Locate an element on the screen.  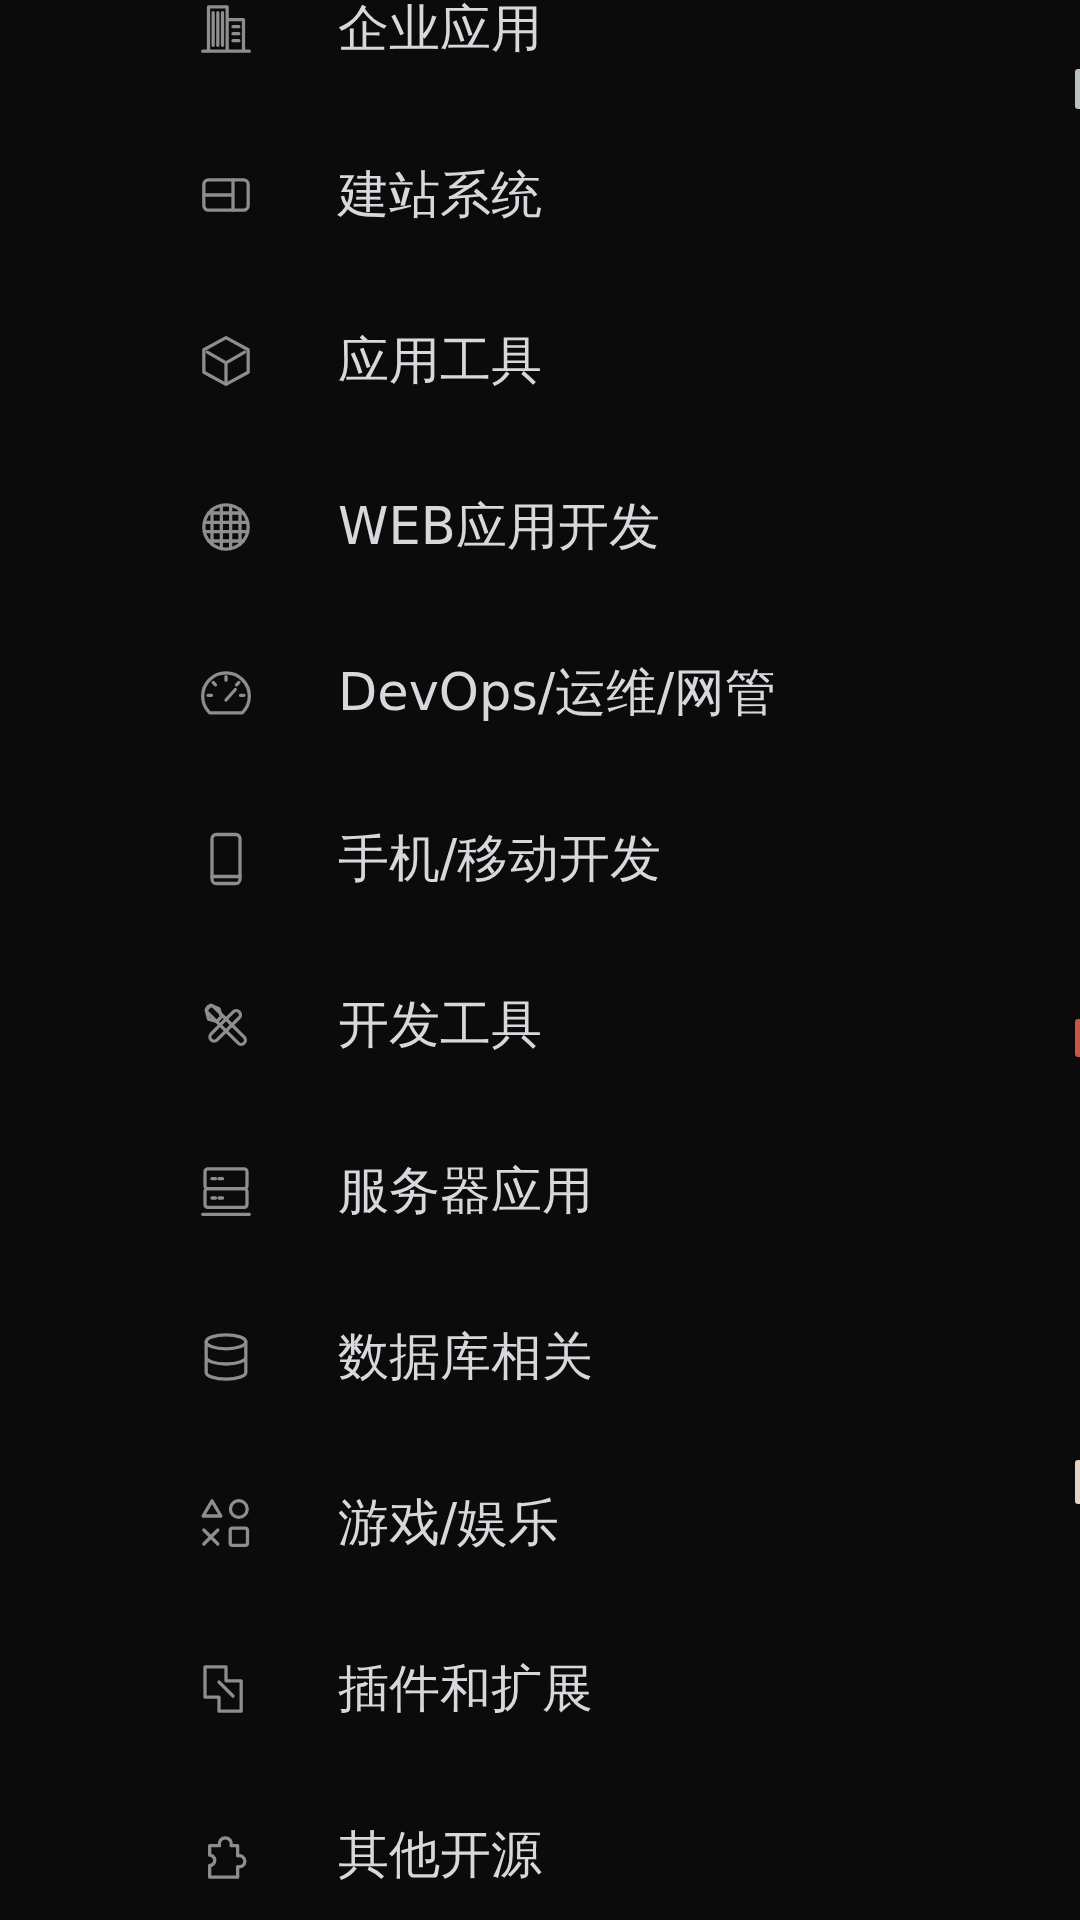
category-link: 建站系统 is located at coordinates (370, 195).